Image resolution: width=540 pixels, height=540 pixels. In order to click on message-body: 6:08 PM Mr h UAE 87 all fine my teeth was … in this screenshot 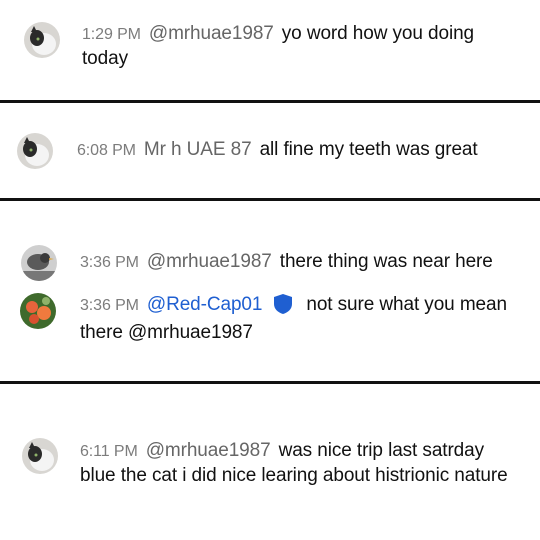, I will do `click(302, 150)`.